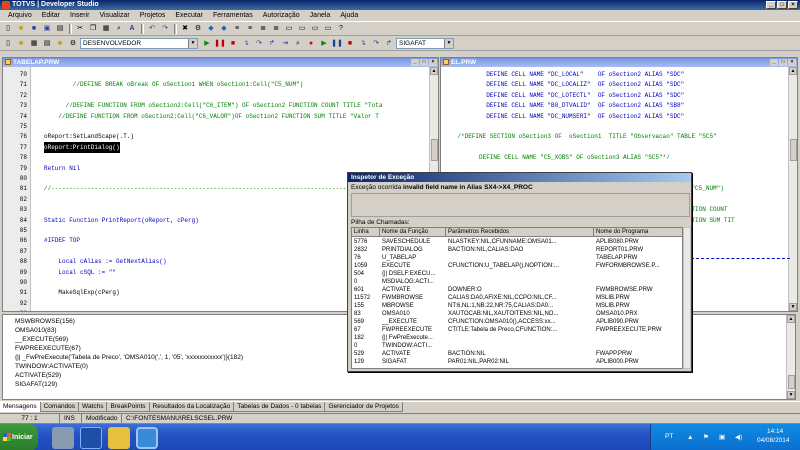  What do you see at coordinates (93, 407) in the screenshot?
I see `tab-watchs: Watchs` at bounding box center [93, 407].